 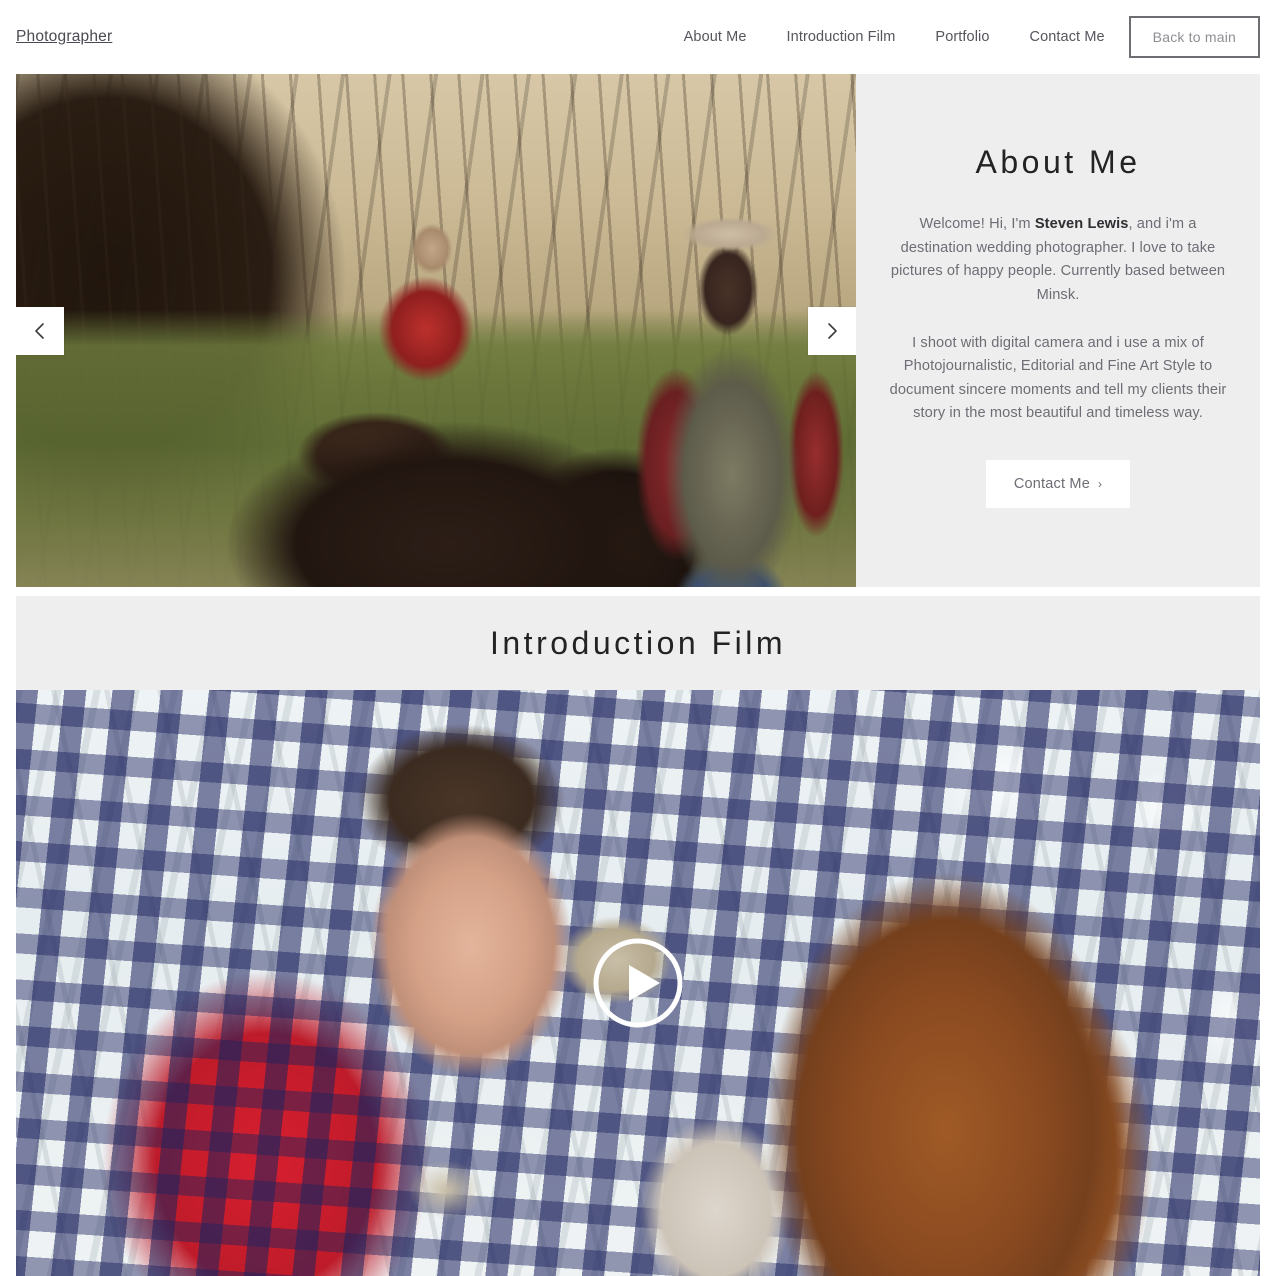 I want to click on play-circle-icon, so click(x=638, y=983).